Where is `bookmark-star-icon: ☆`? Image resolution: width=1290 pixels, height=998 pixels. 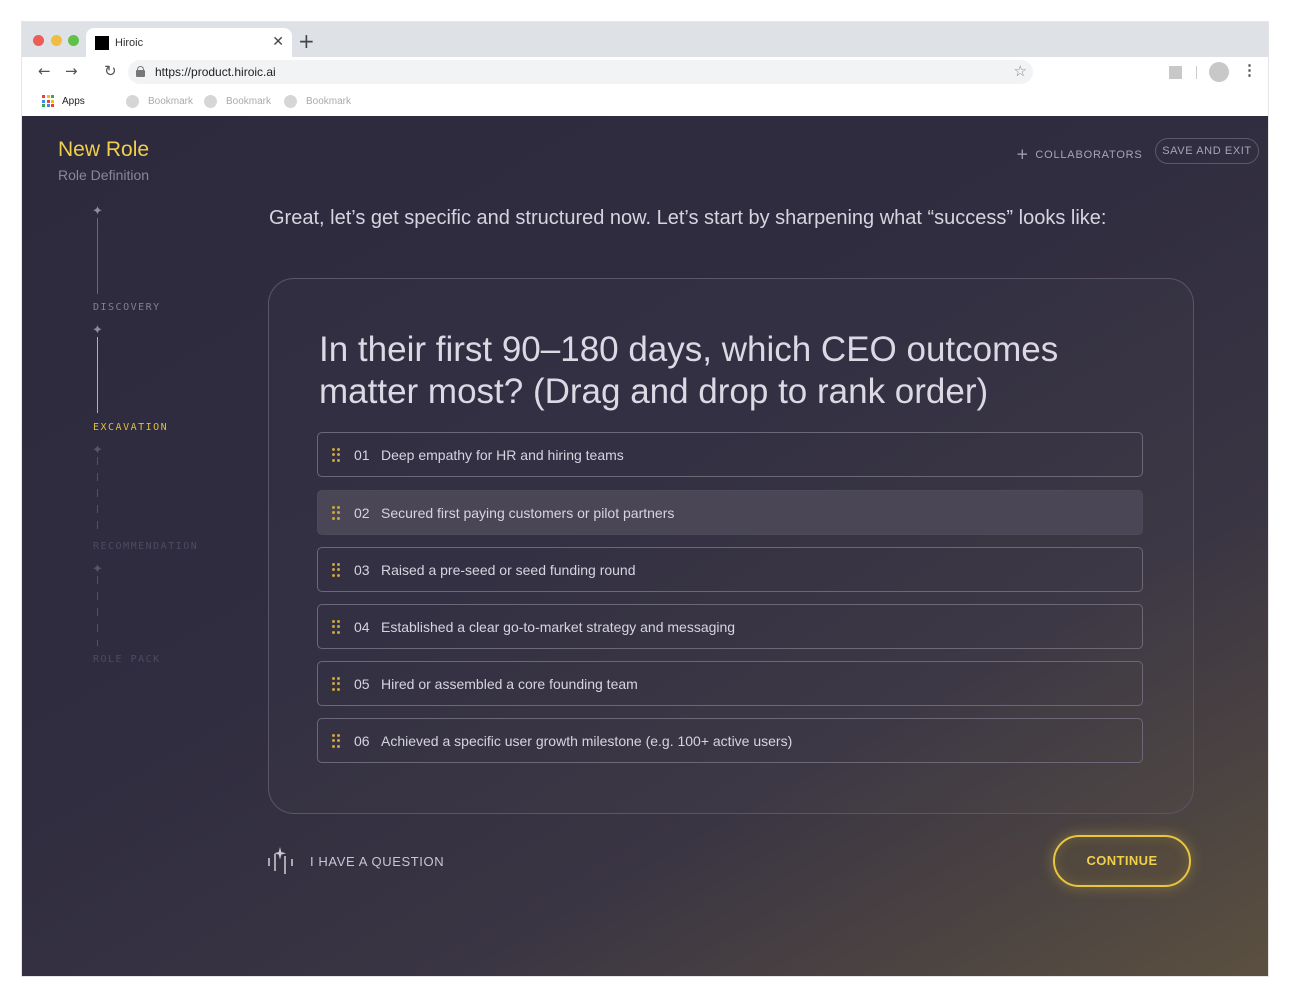
bookmark-star-icon: ☆ is located at coordinates (1020, 71).